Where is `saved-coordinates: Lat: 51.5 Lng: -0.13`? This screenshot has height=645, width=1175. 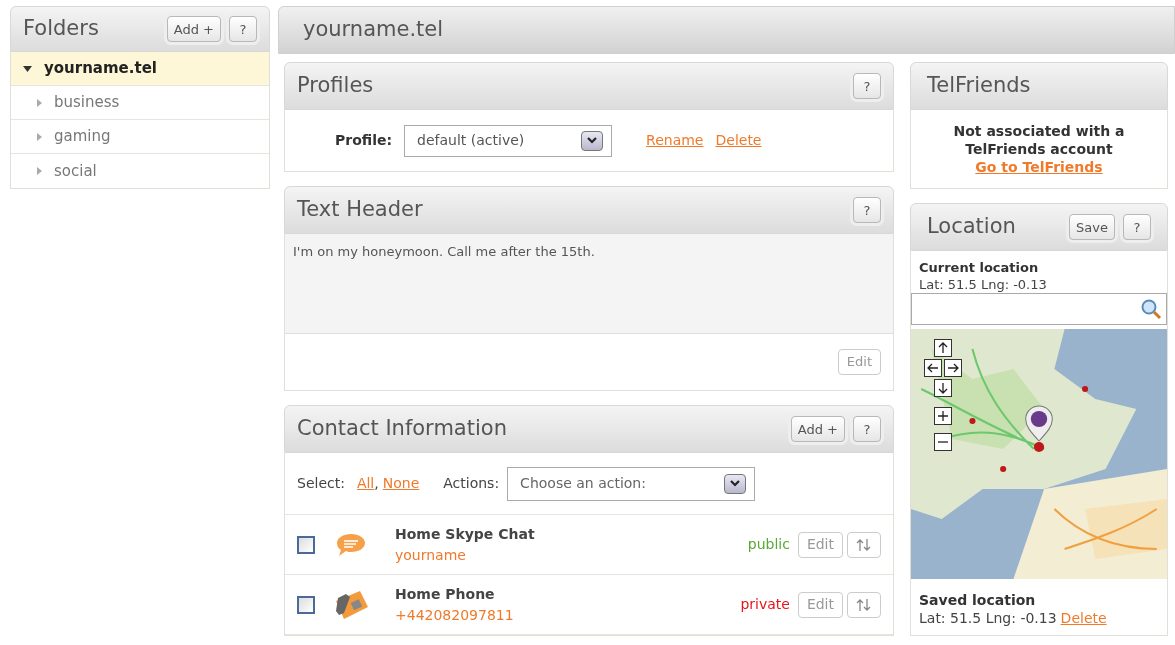
saved-coordinates: Lat: 51.5 Lng: -0.13 is located at coordinates (988, 618).